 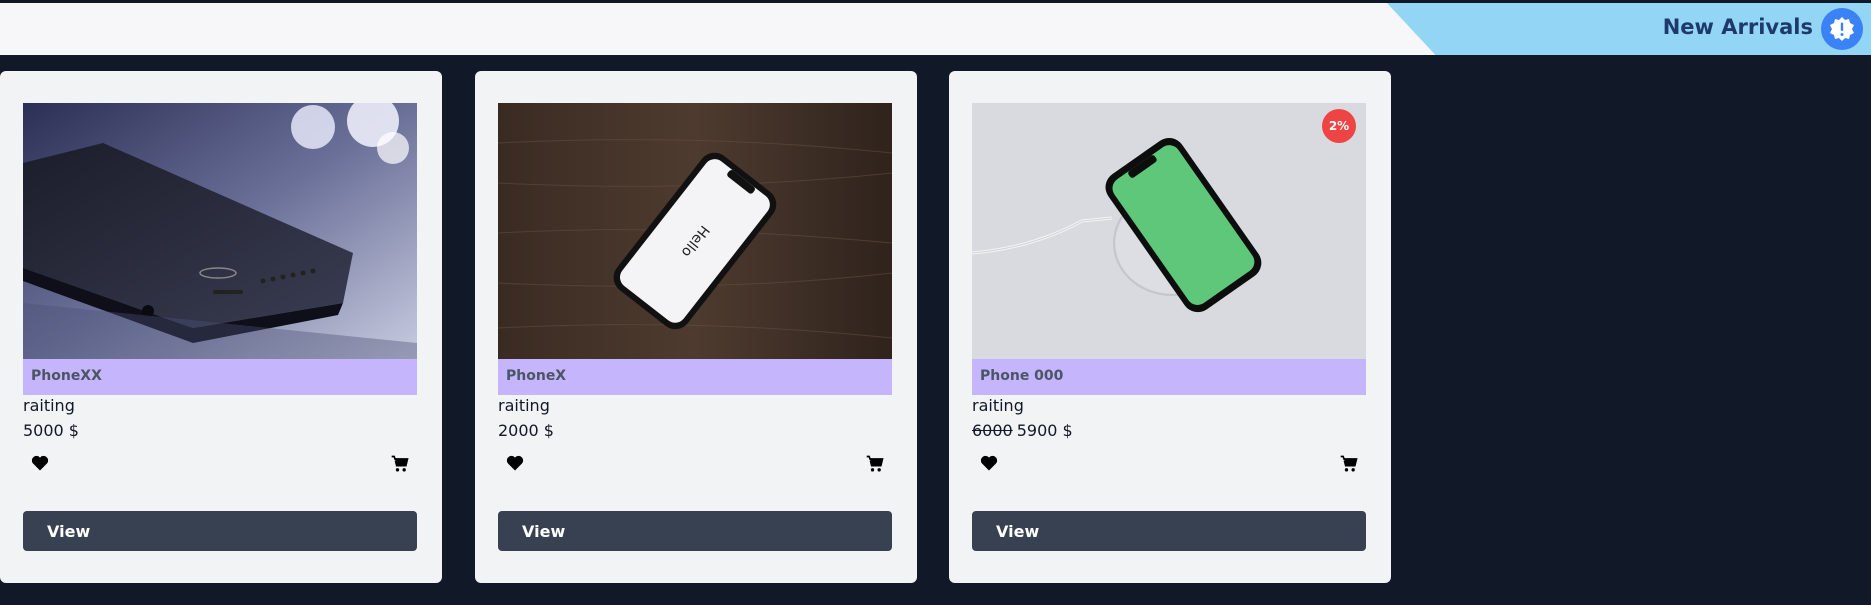 I want to click on product-price: 6000 5900 $, so click(x=1022, y=430).